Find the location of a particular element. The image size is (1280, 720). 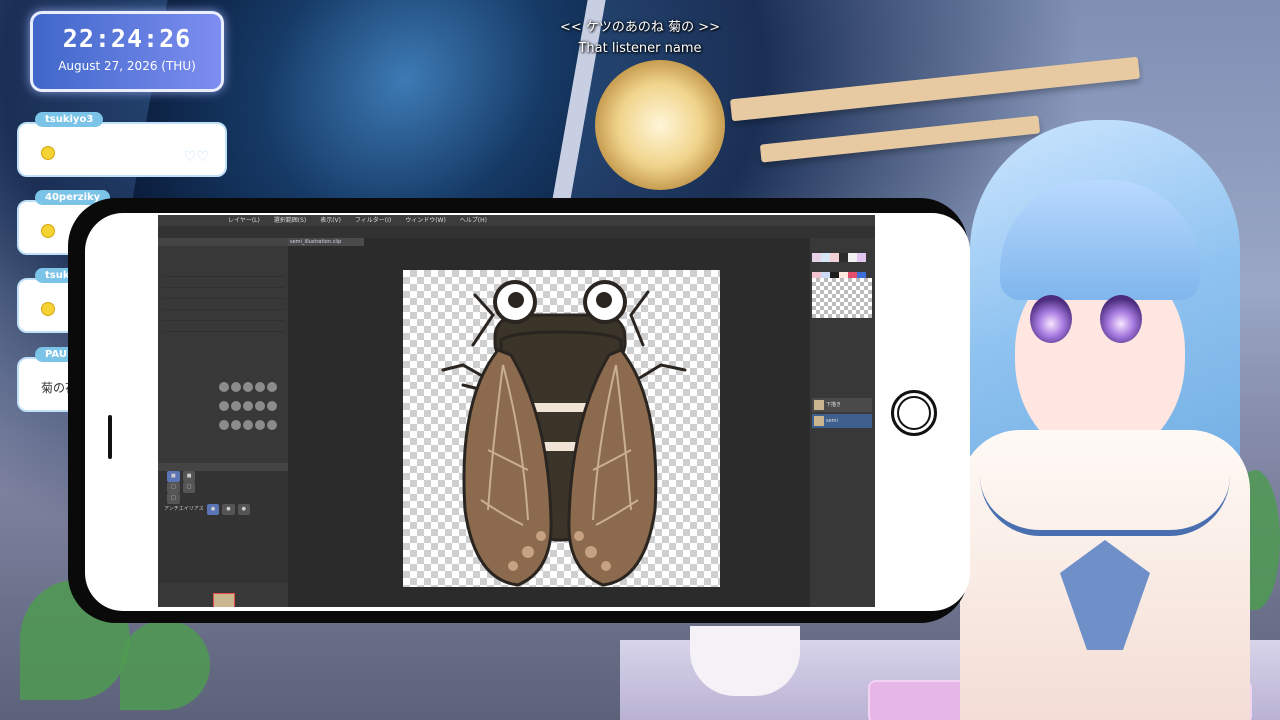

antialias-row: アンチエイリアス ● ● ● is located at coordinates (223, 509).